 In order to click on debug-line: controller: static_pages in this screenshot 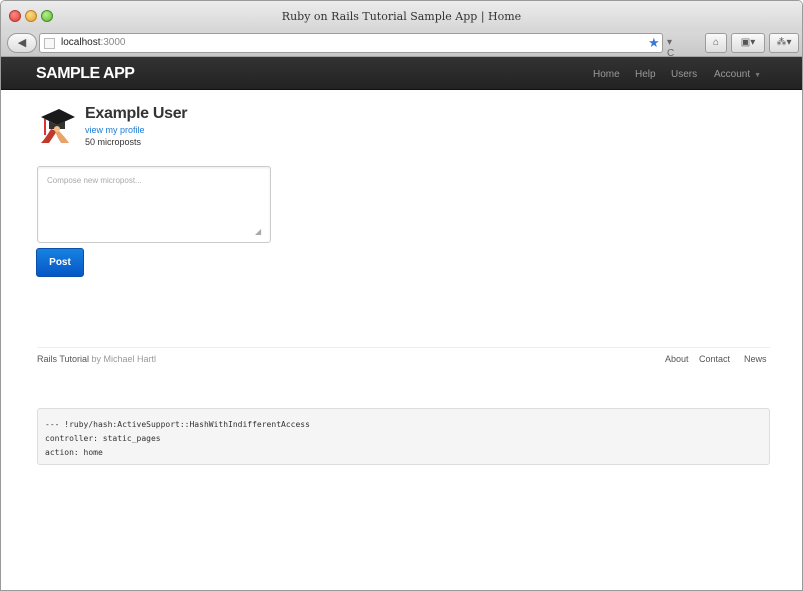, I will do `click(103, 438)`.